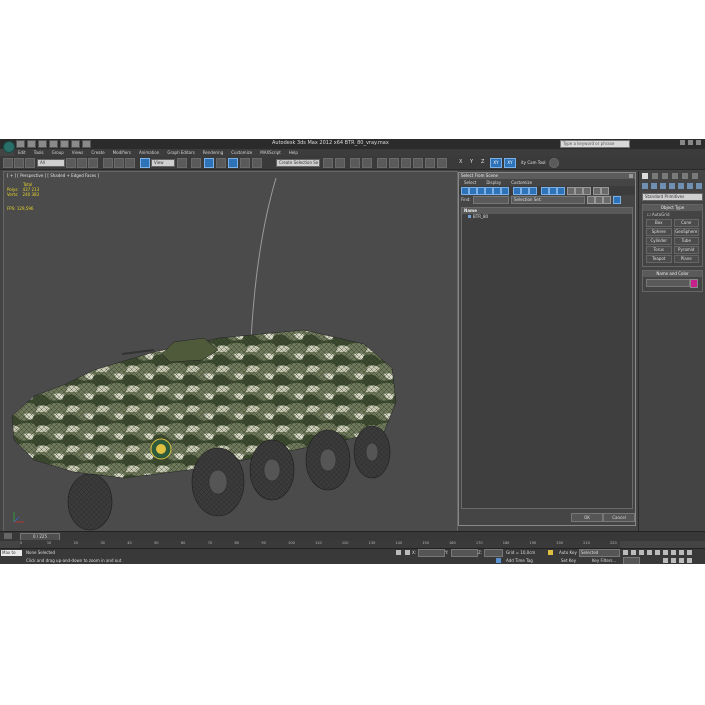  What do you see at coordinates (298, 163) in the screenshot?
I see `named-selection-set-dropdown: Create Selection Se` at bounding box center [298, 163].